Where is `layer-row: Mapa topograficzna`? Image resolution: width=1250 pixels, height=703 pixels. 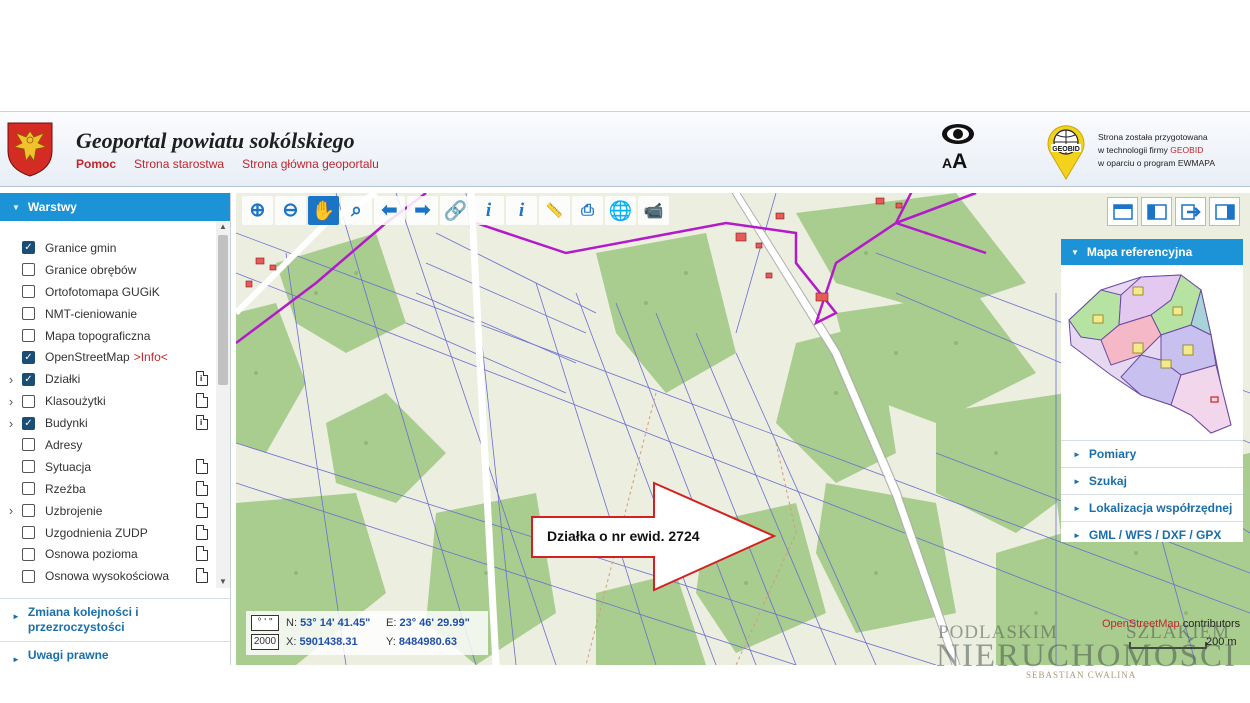
layer-row: Mapa topograficzna is located at coordinates (108, 336).